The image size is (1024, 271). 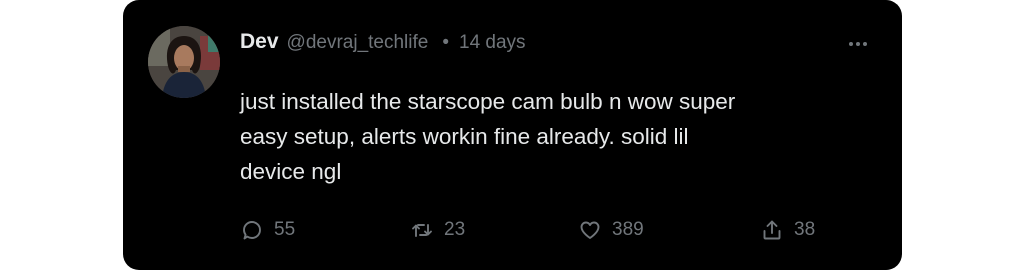 What do you see at coordinates (455, 229) in the screenshot?
I see `repost-count: 23` at bounding box center [455, 229].